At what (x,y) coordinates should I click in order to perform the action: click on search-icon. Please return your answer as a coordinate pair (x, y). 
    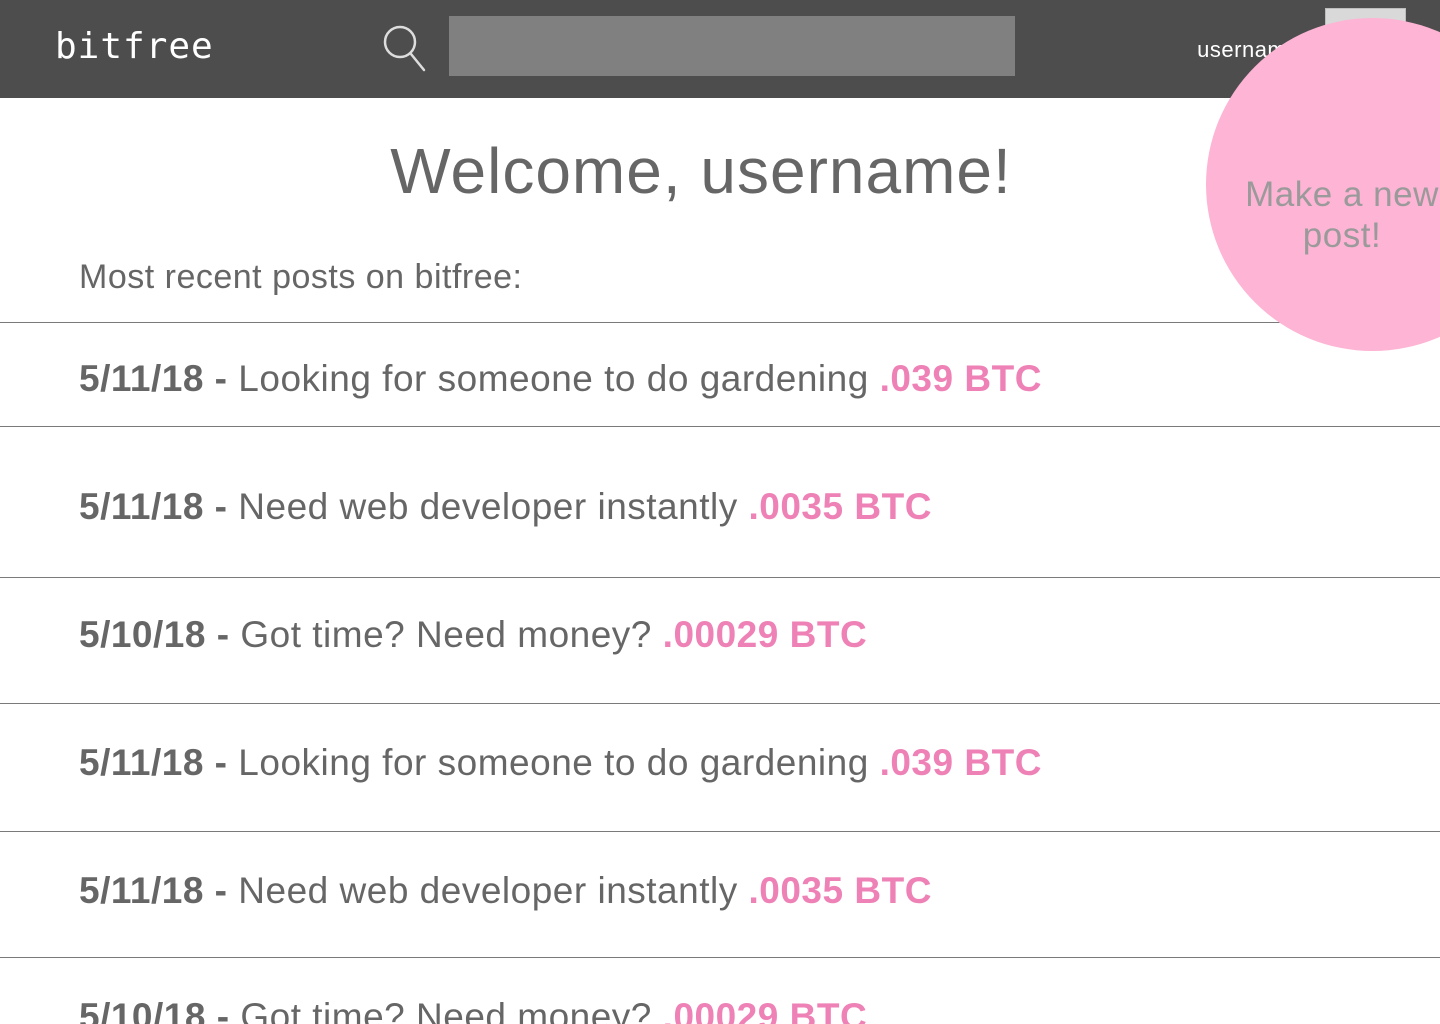
    Looking at the image, I should click on (405, 49).